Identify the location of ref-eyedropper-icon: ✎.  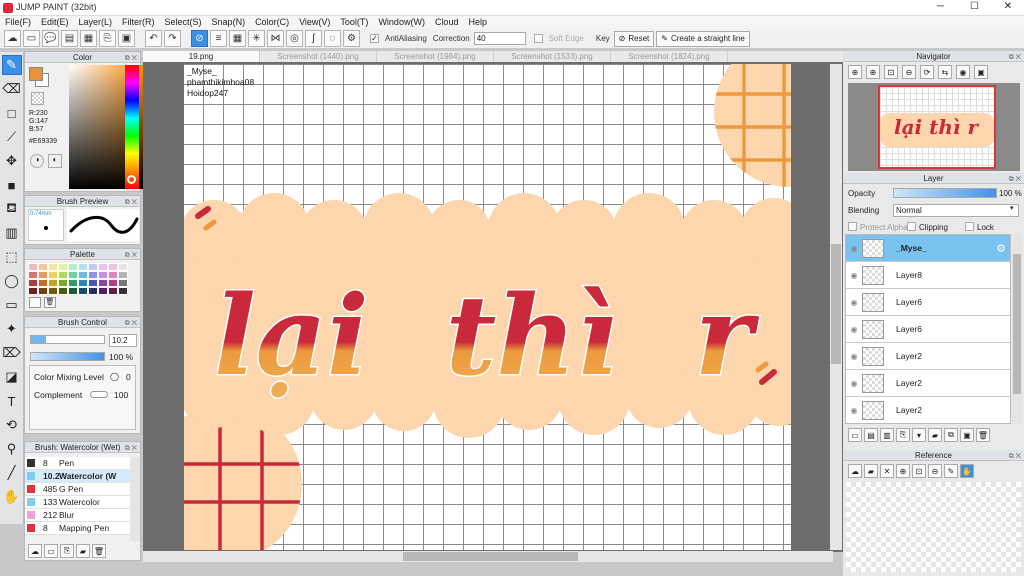
(951, 471).